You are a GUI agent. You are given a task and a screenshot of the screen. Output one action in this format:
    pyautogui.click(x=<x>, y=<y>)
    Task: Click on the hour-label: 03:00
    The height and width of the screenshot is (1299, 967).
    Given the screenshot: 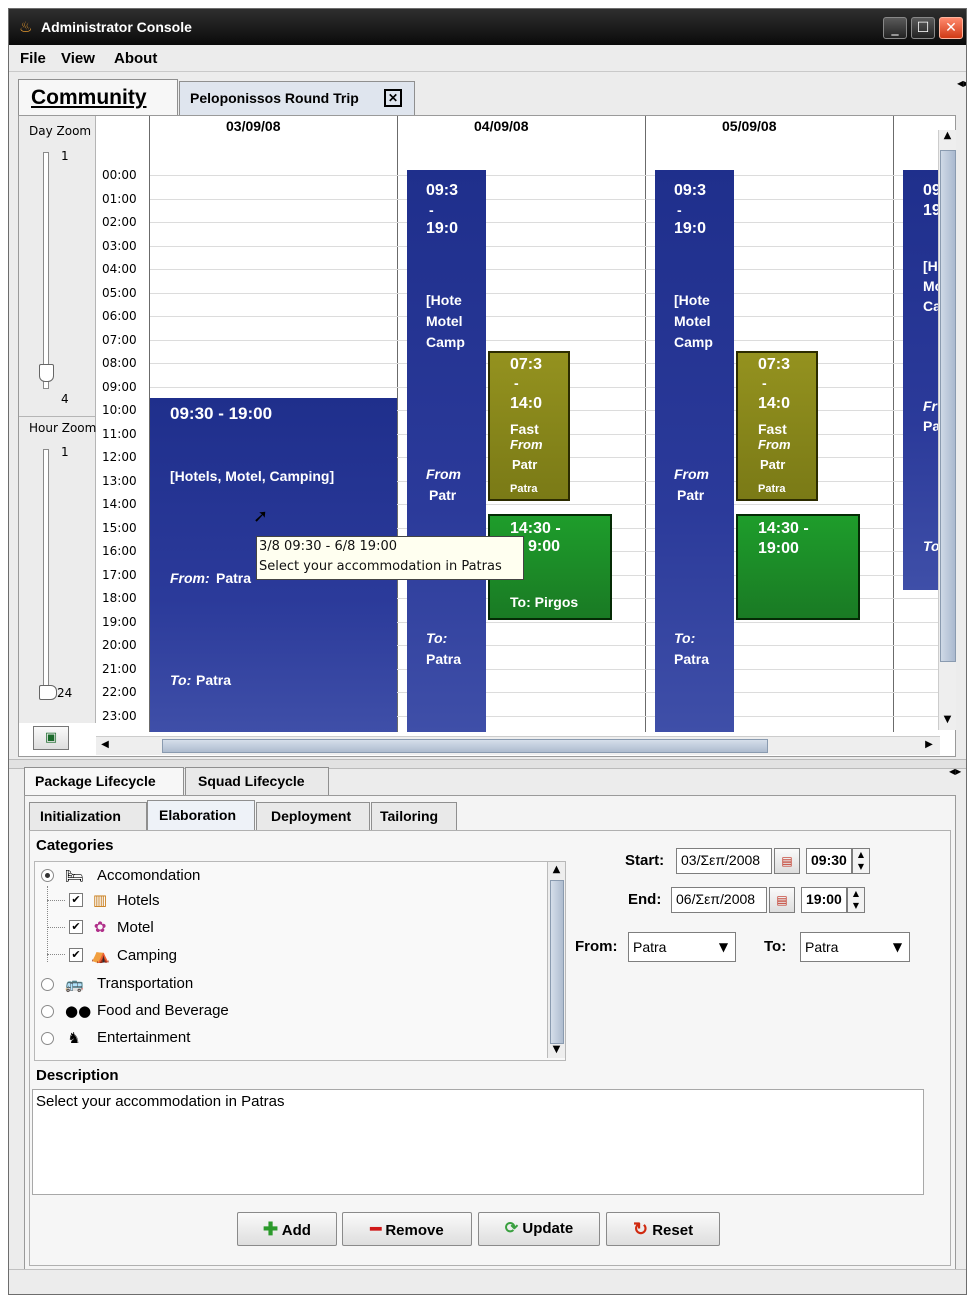 What is the action you would take?
    pyautogui.click(x=119, y=245)
    